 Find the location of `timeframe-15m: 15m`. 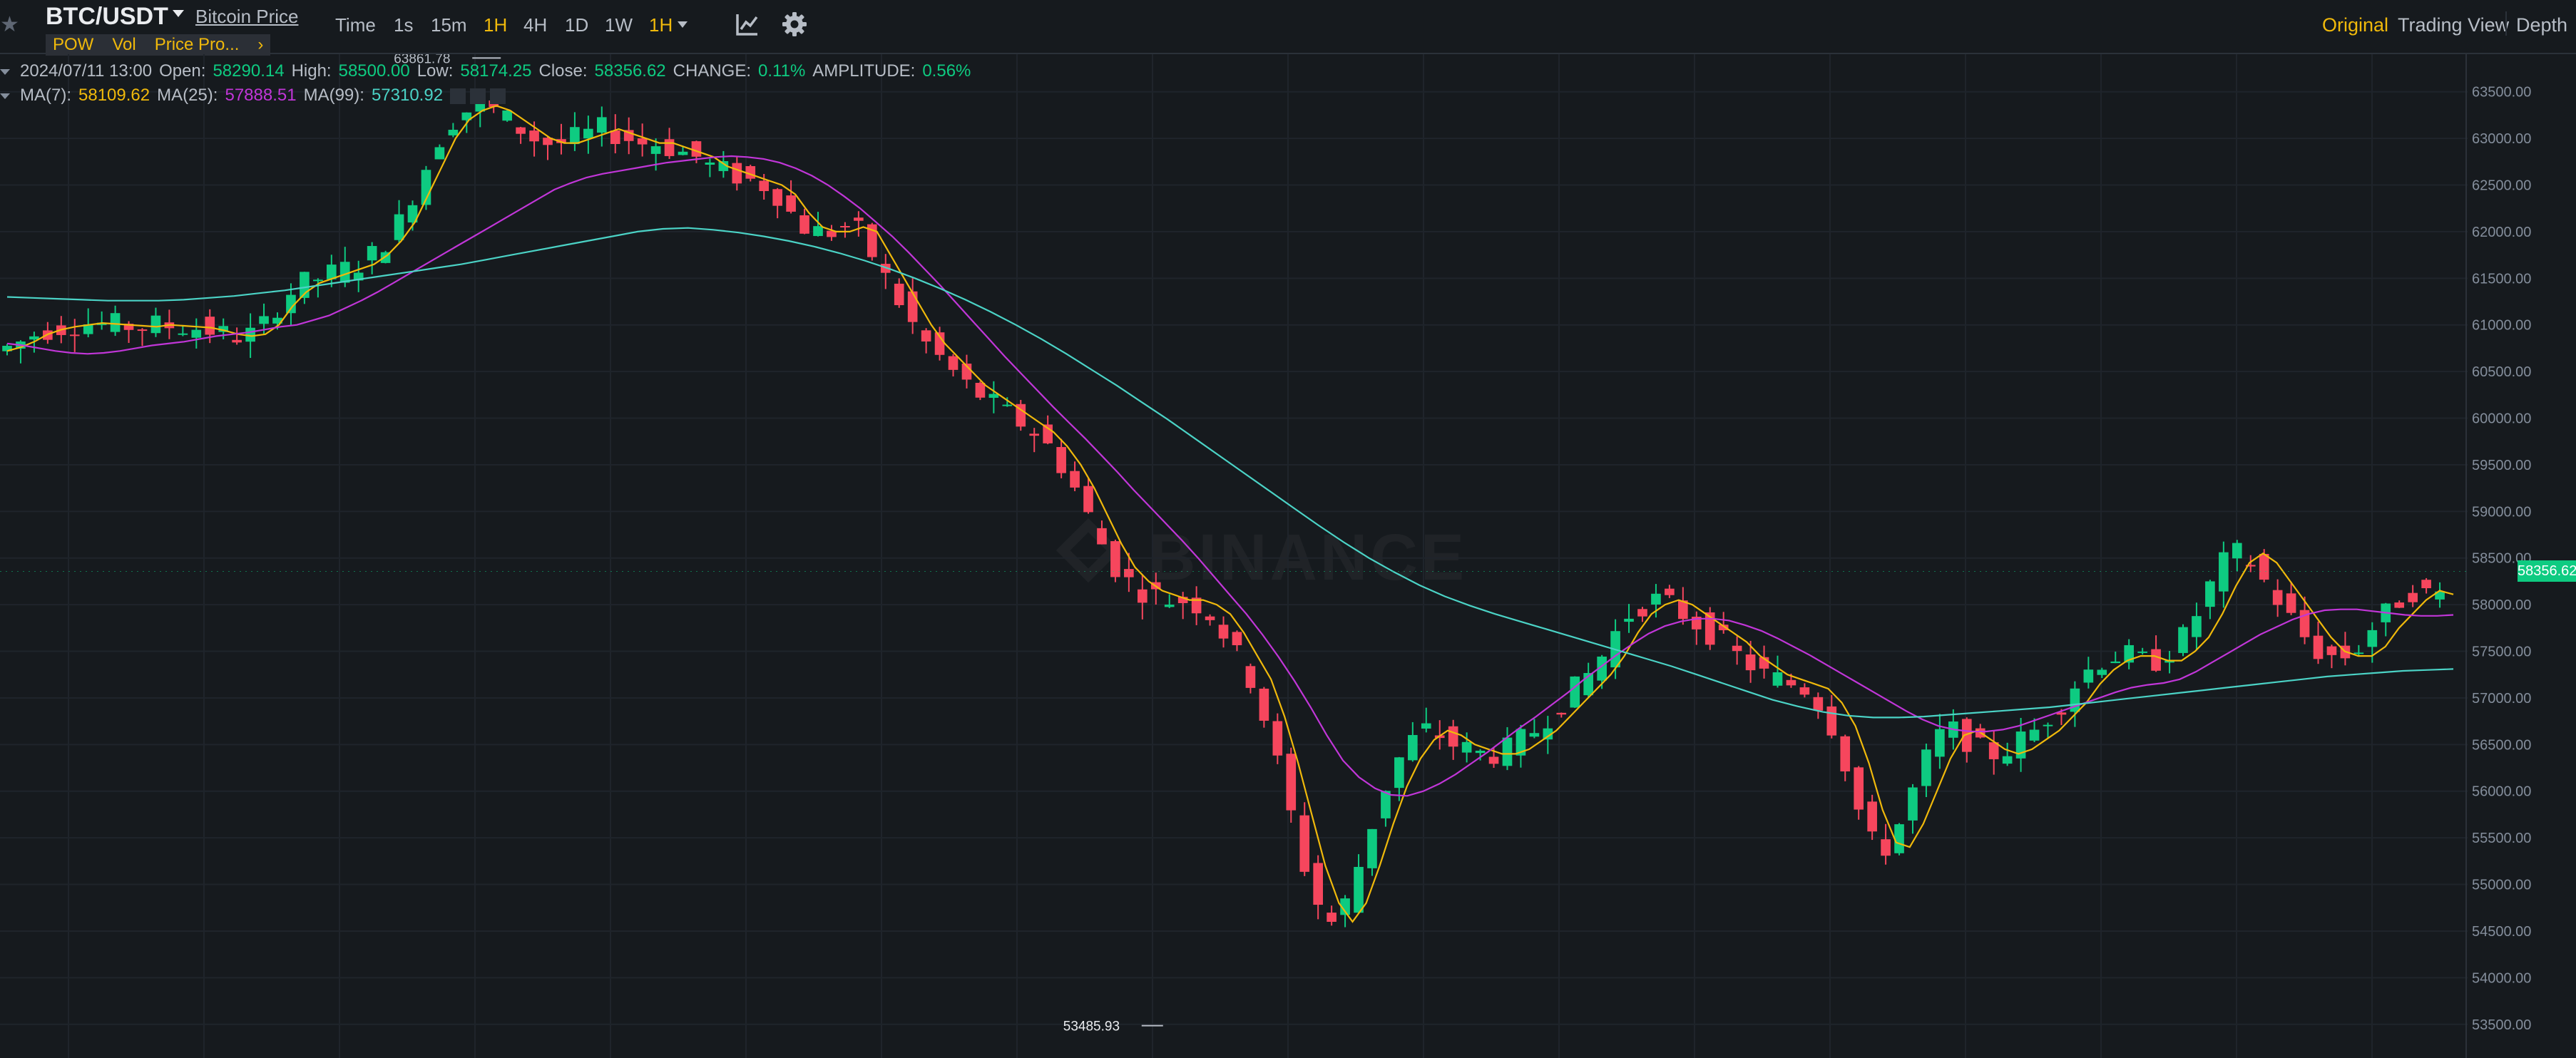

timeframe-15m: 15m is located at coordinates (449, 25).